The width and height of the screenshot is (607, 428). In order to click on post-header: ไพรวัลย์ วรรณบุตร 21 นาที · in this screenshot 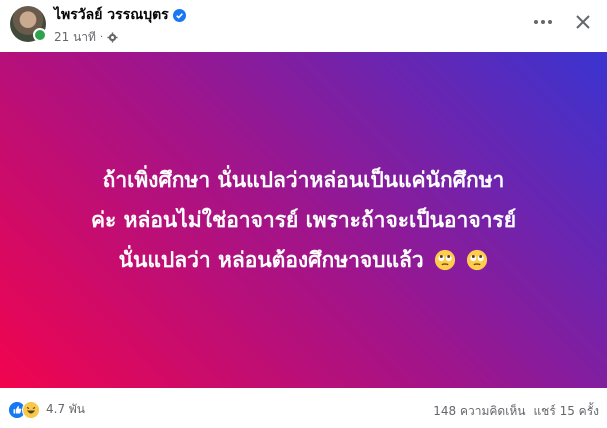, I will do `click(303, 26)`.